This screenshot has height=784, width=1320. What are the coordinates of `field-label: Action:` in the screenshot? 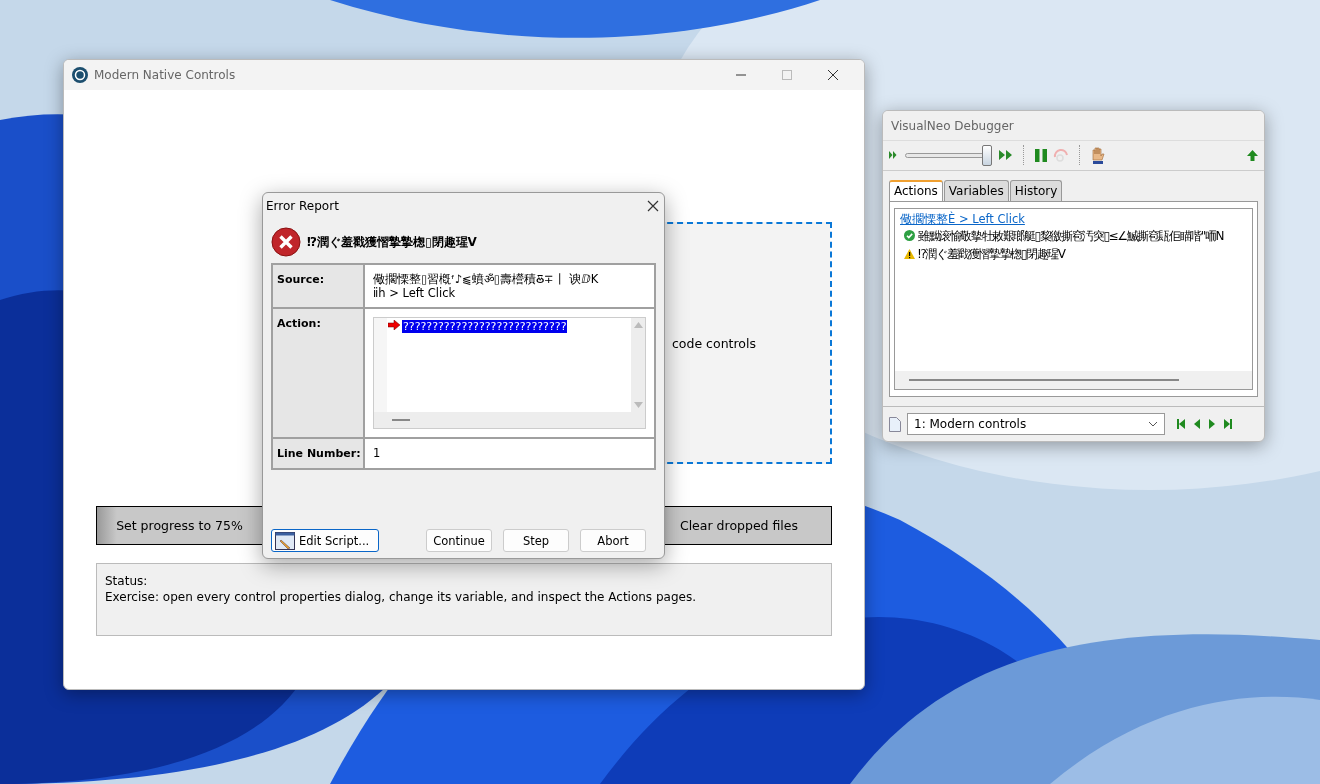 It's located at (319, 373).